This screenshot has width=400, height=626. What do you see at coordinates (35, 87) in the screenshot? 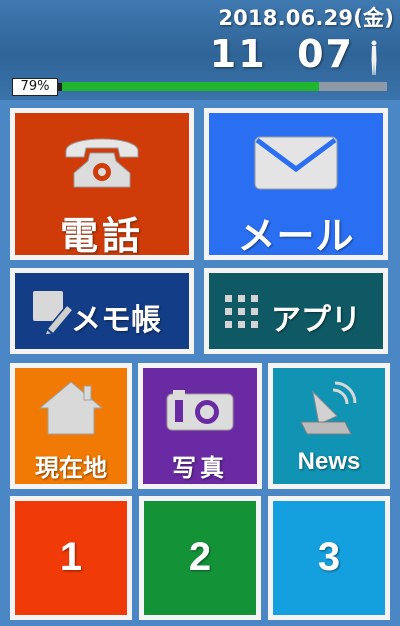
I see `battery-percentage: 79%` at bounding box center [35, 87].